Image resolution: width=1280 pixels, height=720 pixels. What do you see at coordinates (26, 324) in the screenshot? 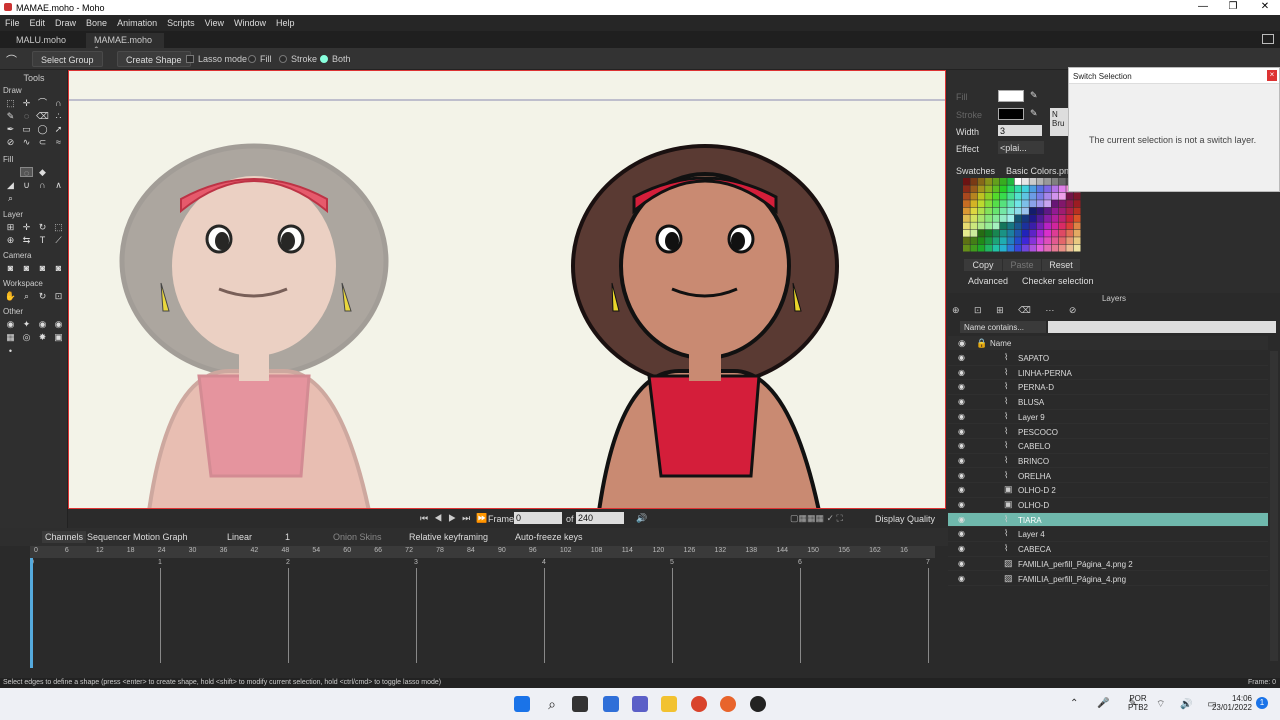
I see `pin-icon: ✦` at bounding box center [26, 324].